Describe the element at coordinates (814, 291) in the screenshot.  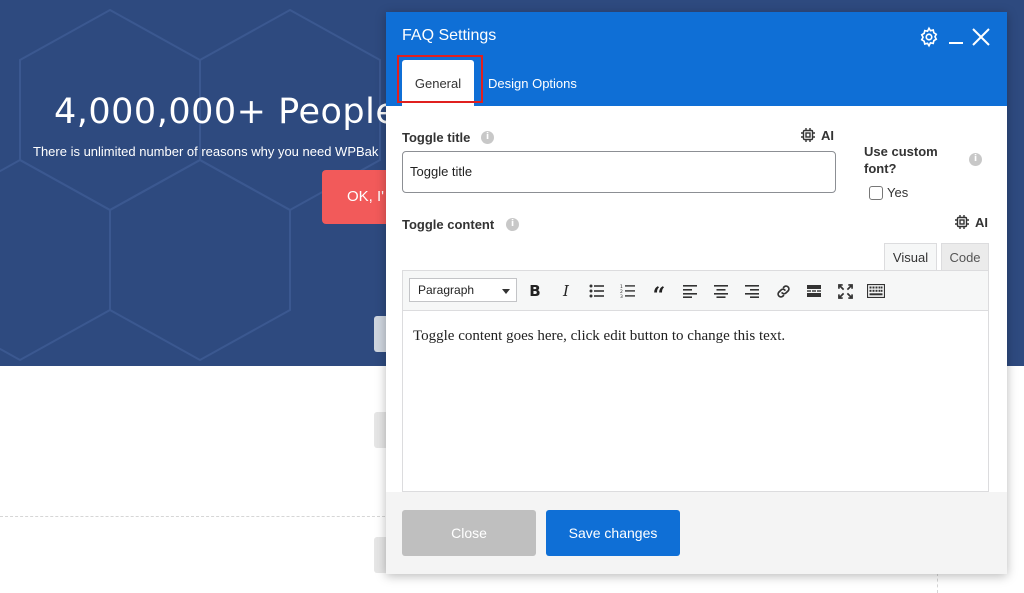
I see `read-more-icon` at that location.